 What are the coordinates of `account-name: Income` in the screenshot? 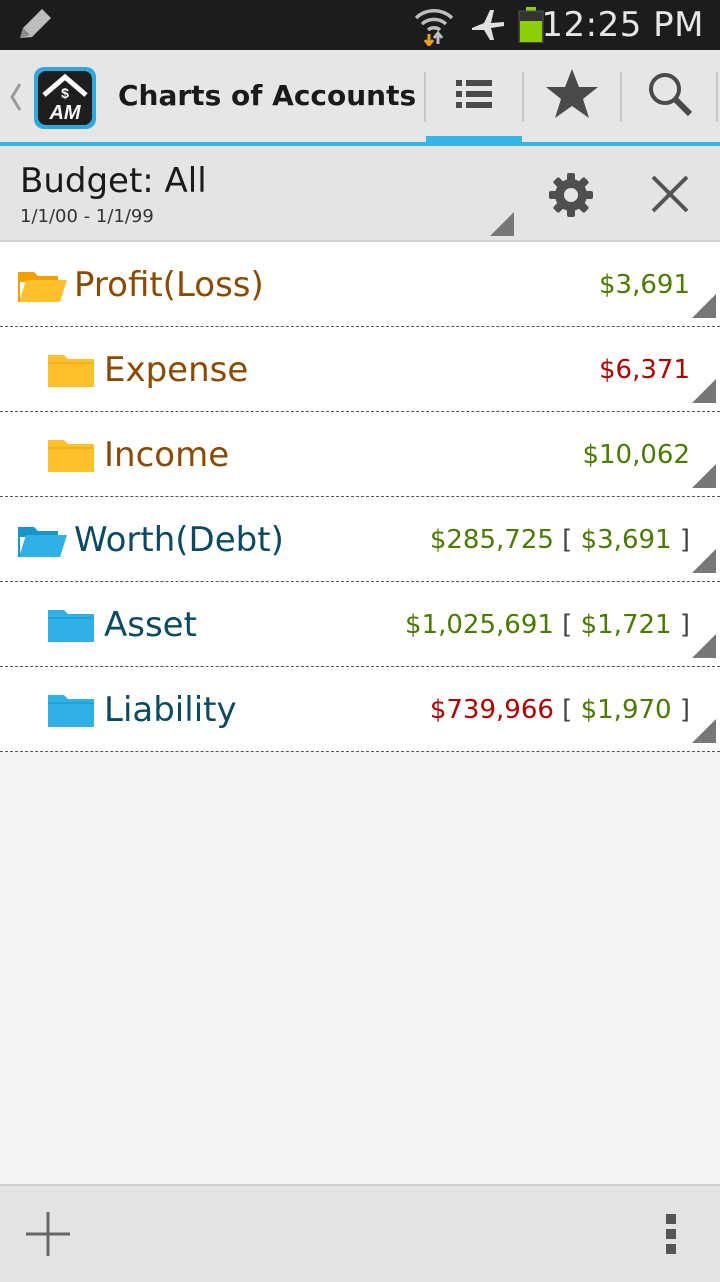 It's located at (167, 455).